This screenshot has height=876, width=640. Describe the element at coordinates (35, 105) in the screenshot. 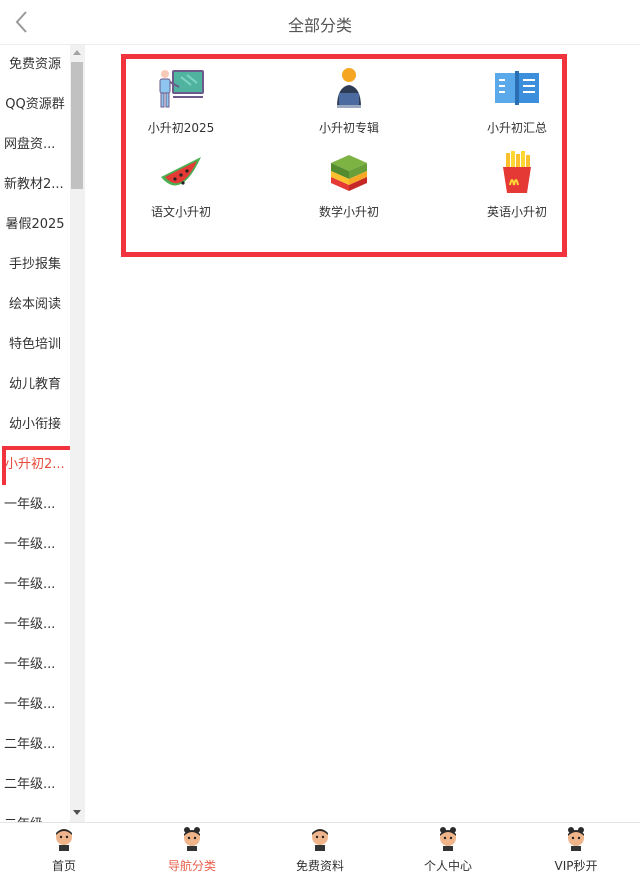

I see `sidebar-item: QQ资源群` at that location.